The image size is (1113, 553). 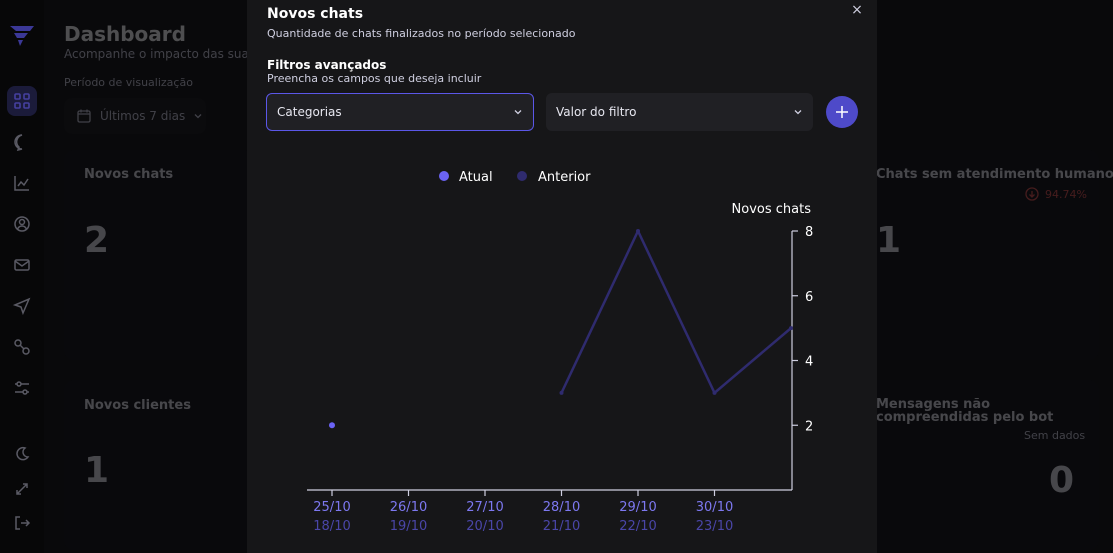 What do you see at coordinates (522, 176) in the screenshot?
I see `legend-marker-anterior` at bounding box center [522, 176].